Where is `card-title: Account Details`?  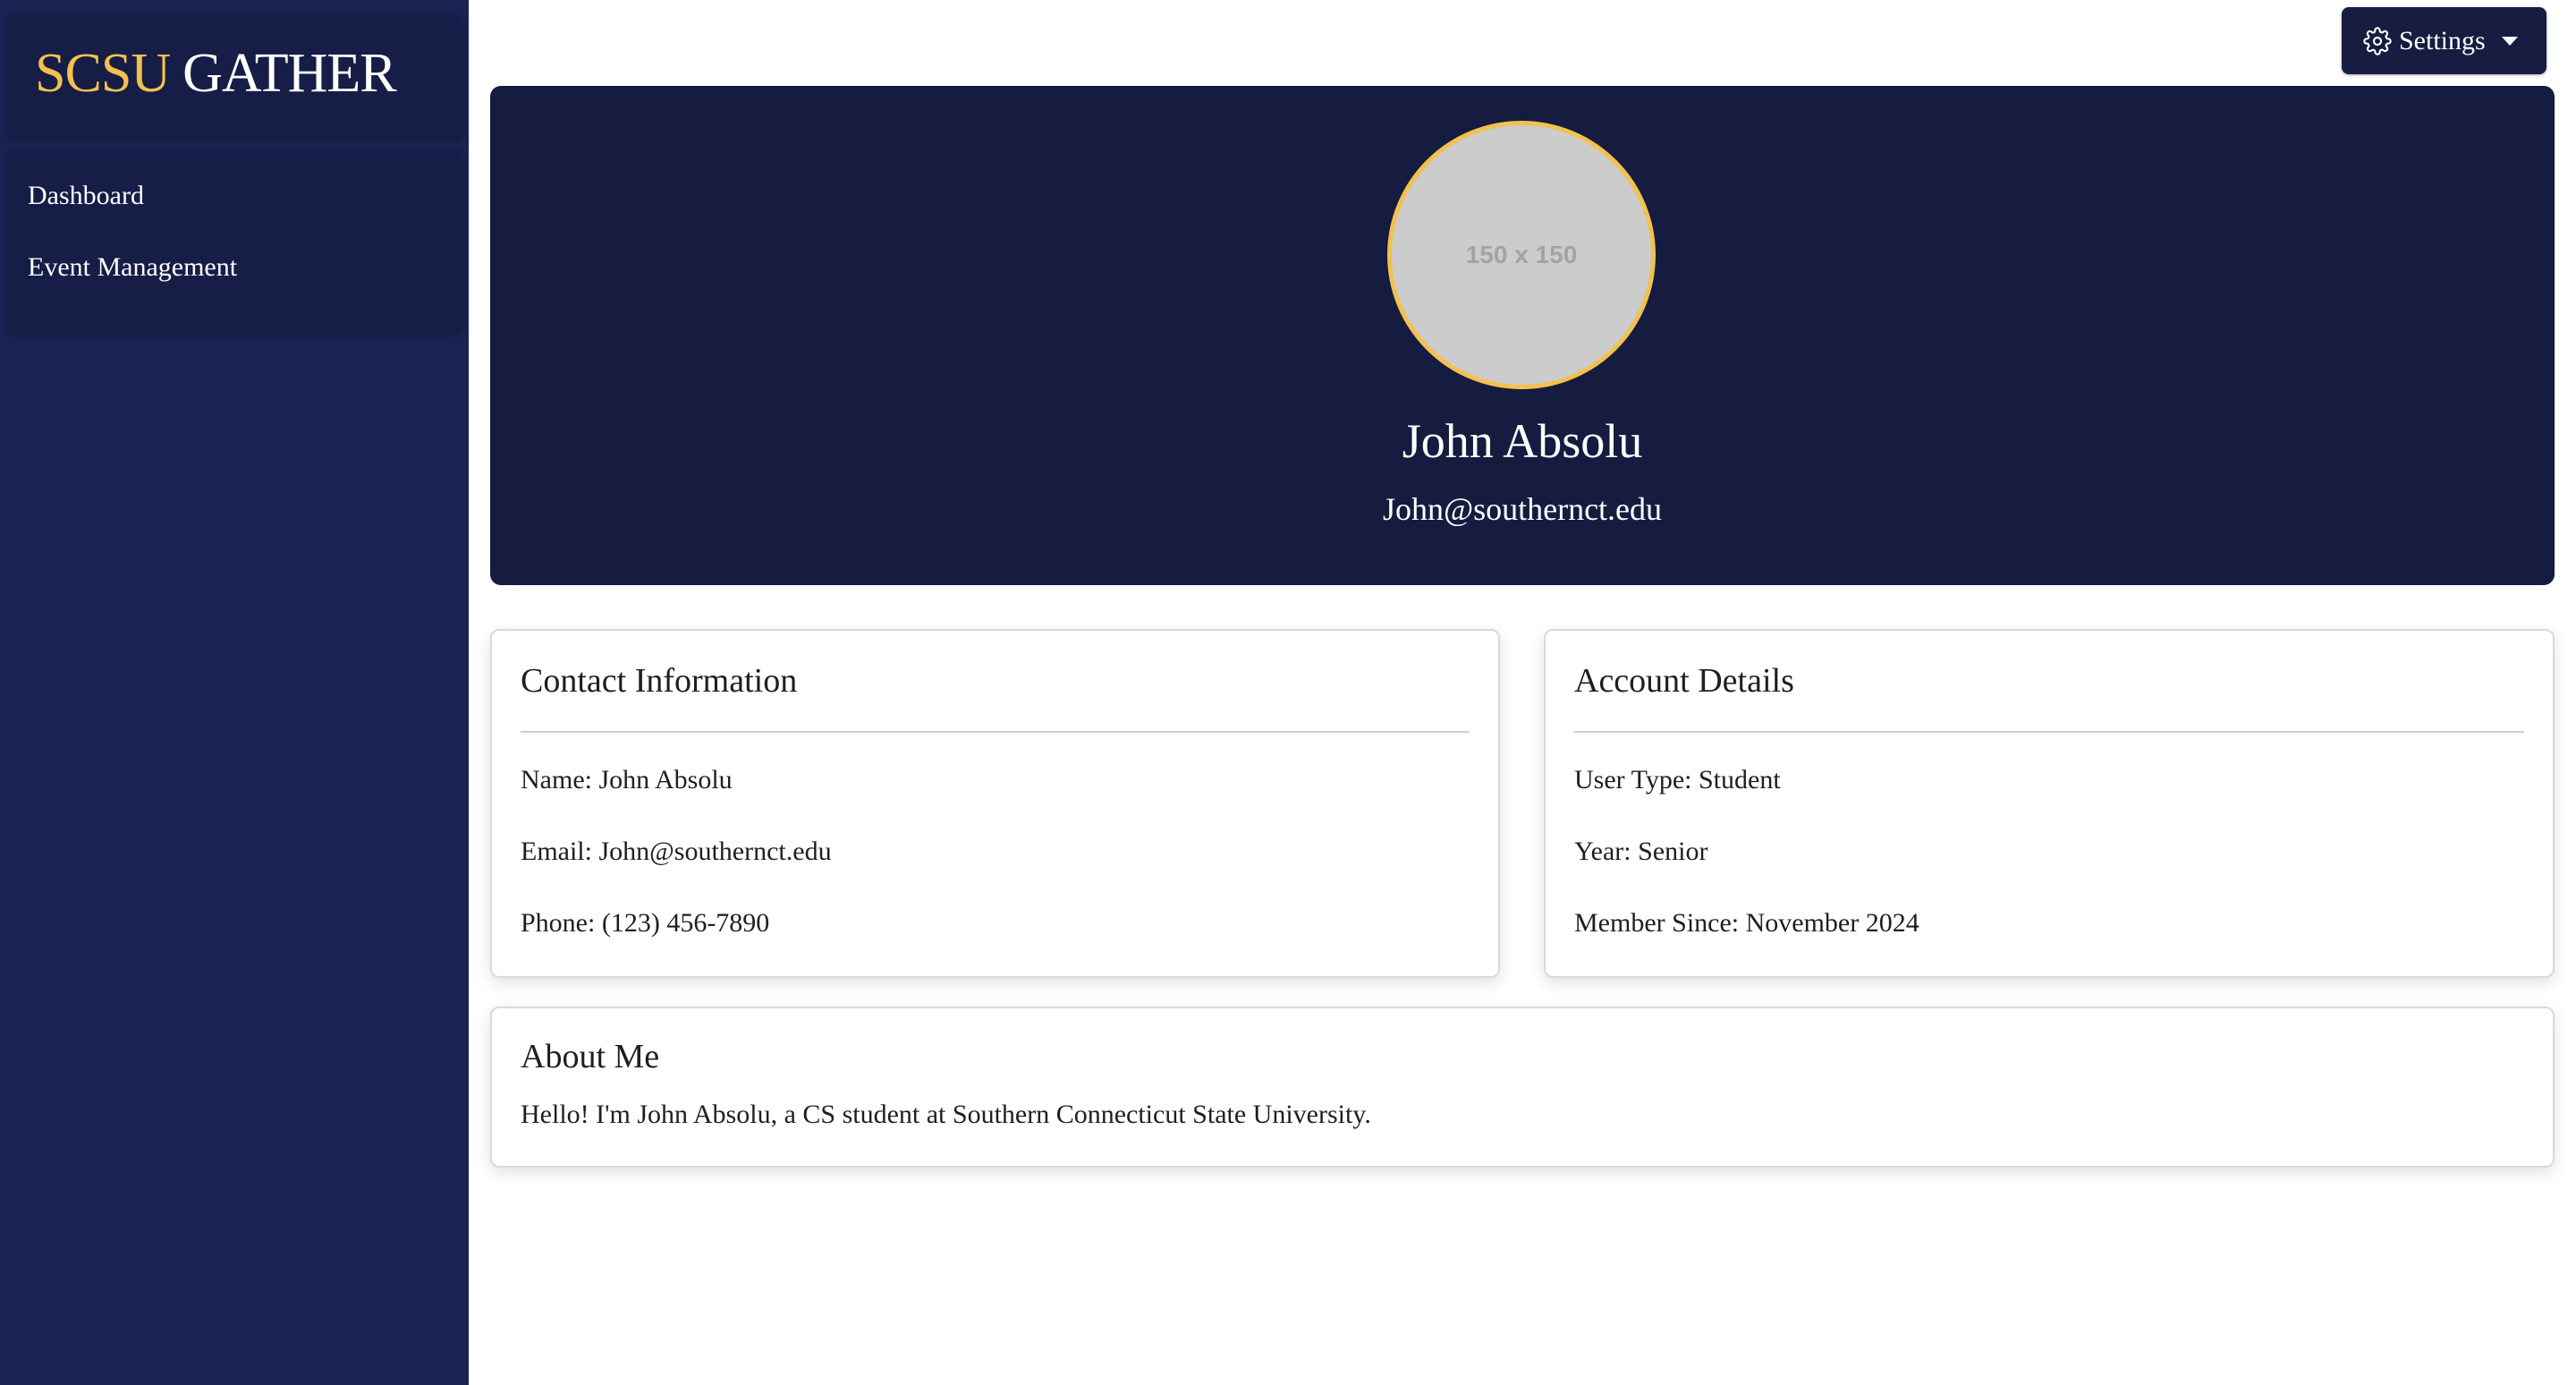 card-title: Account Details is located at coordinates (1684, 681).